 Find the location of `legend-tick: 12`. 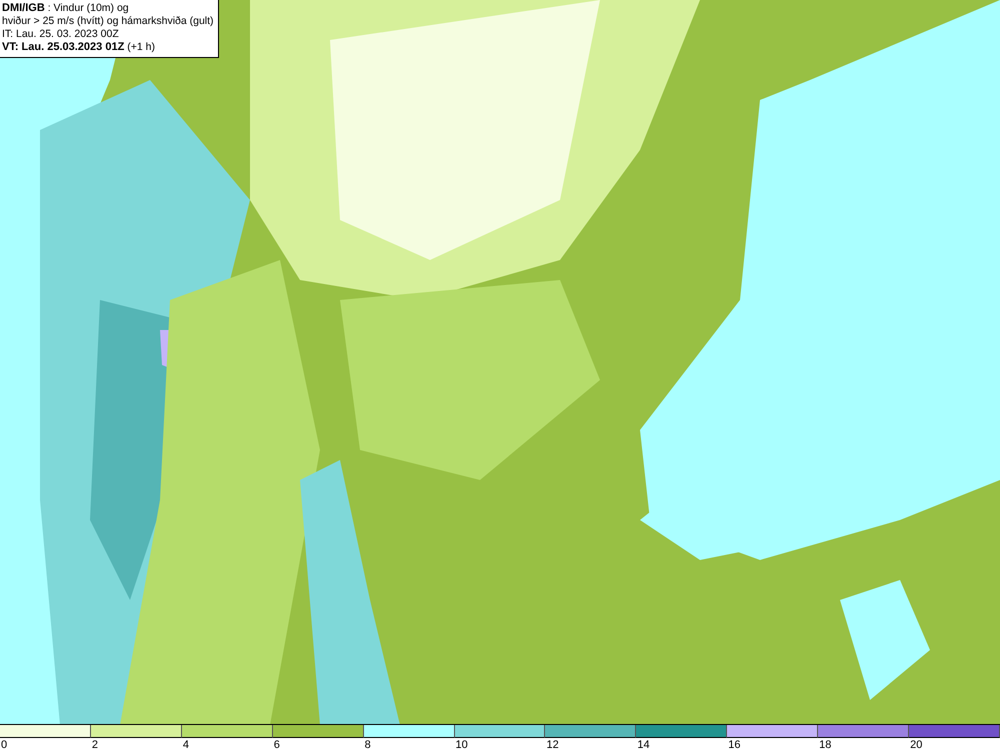

legend-tick: 12 is located at coordinates (552, 745).